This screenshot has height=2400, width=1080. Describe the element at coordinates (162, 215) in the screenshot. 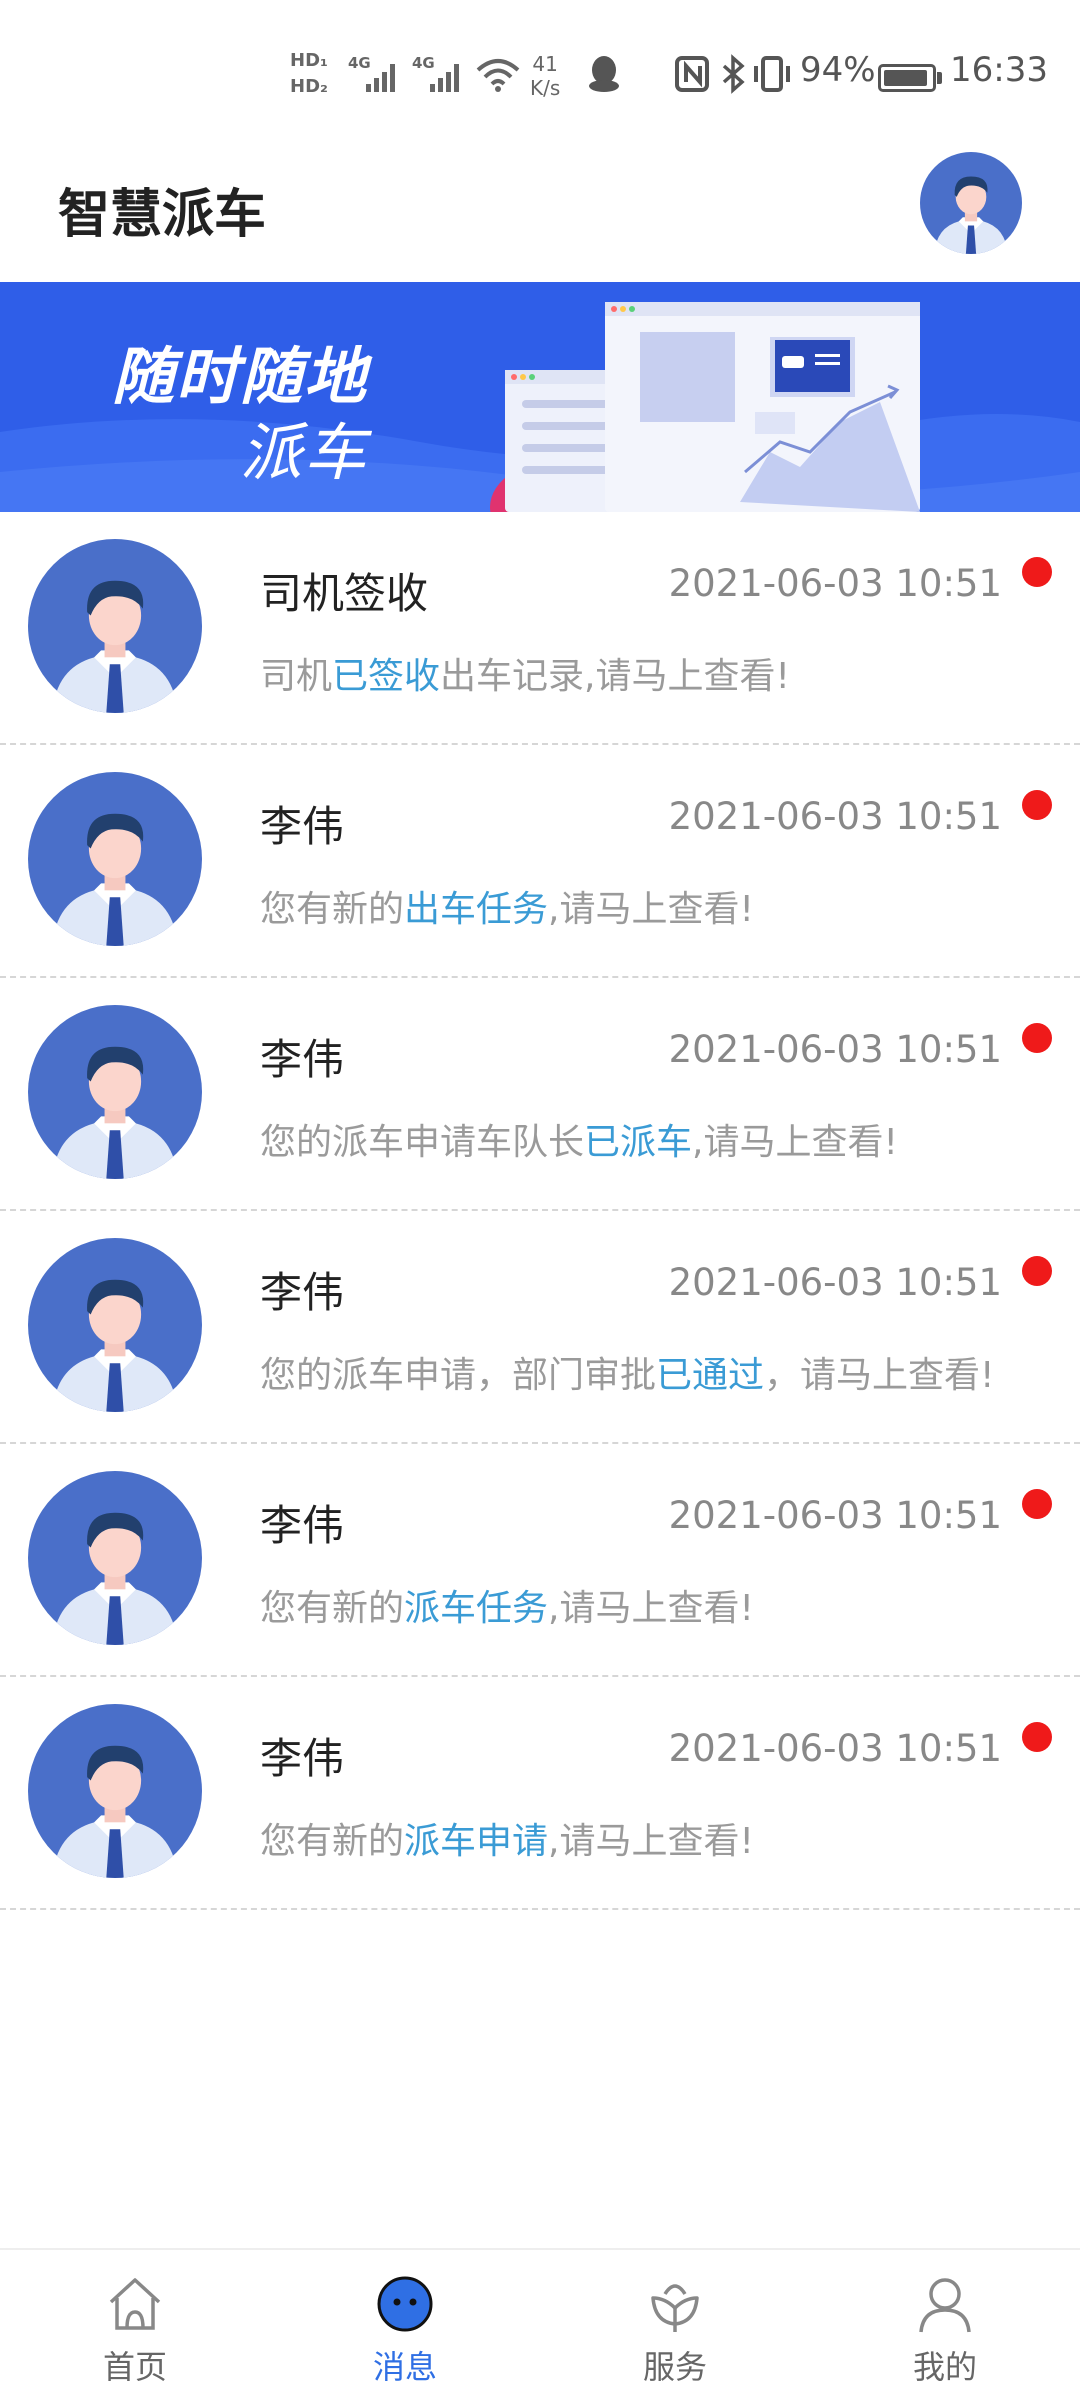

I see `app-title: 智慧派车` at that location.